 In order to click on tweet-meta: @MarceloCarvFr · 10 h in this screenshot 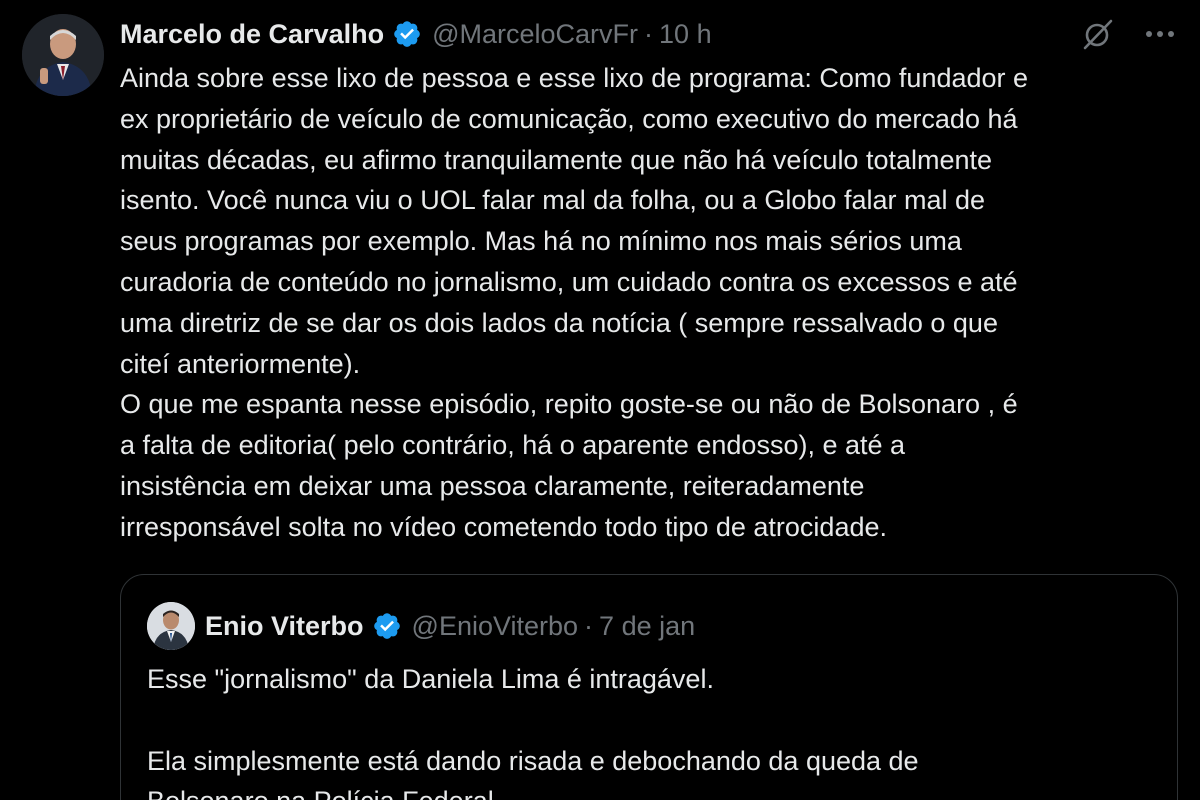, I will do `click(572, 34)`.